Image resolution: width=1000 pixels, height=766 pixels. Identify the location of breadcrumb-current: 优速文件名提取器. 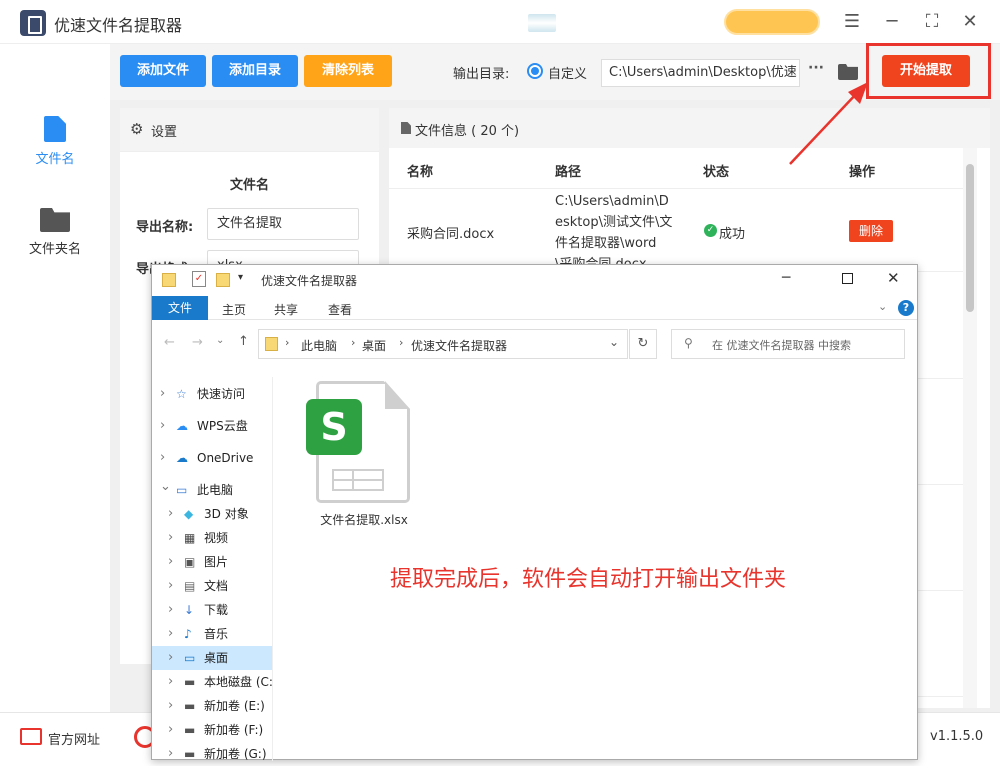
(459, 345).